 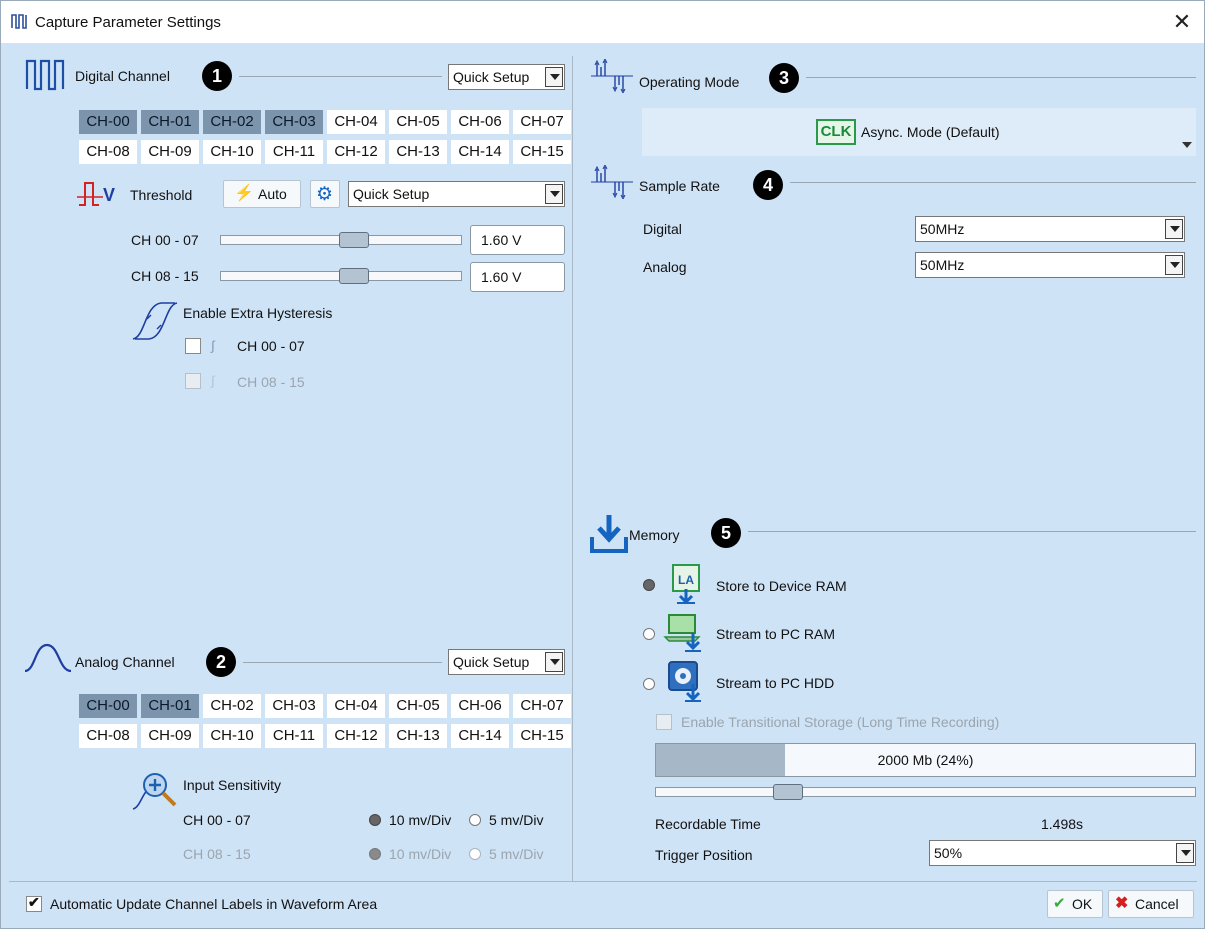 What do you see at coordinates (232, 122) in the screenshot?
I see `digital-channel-chip: CH-02` at bounding box center [232, 122].